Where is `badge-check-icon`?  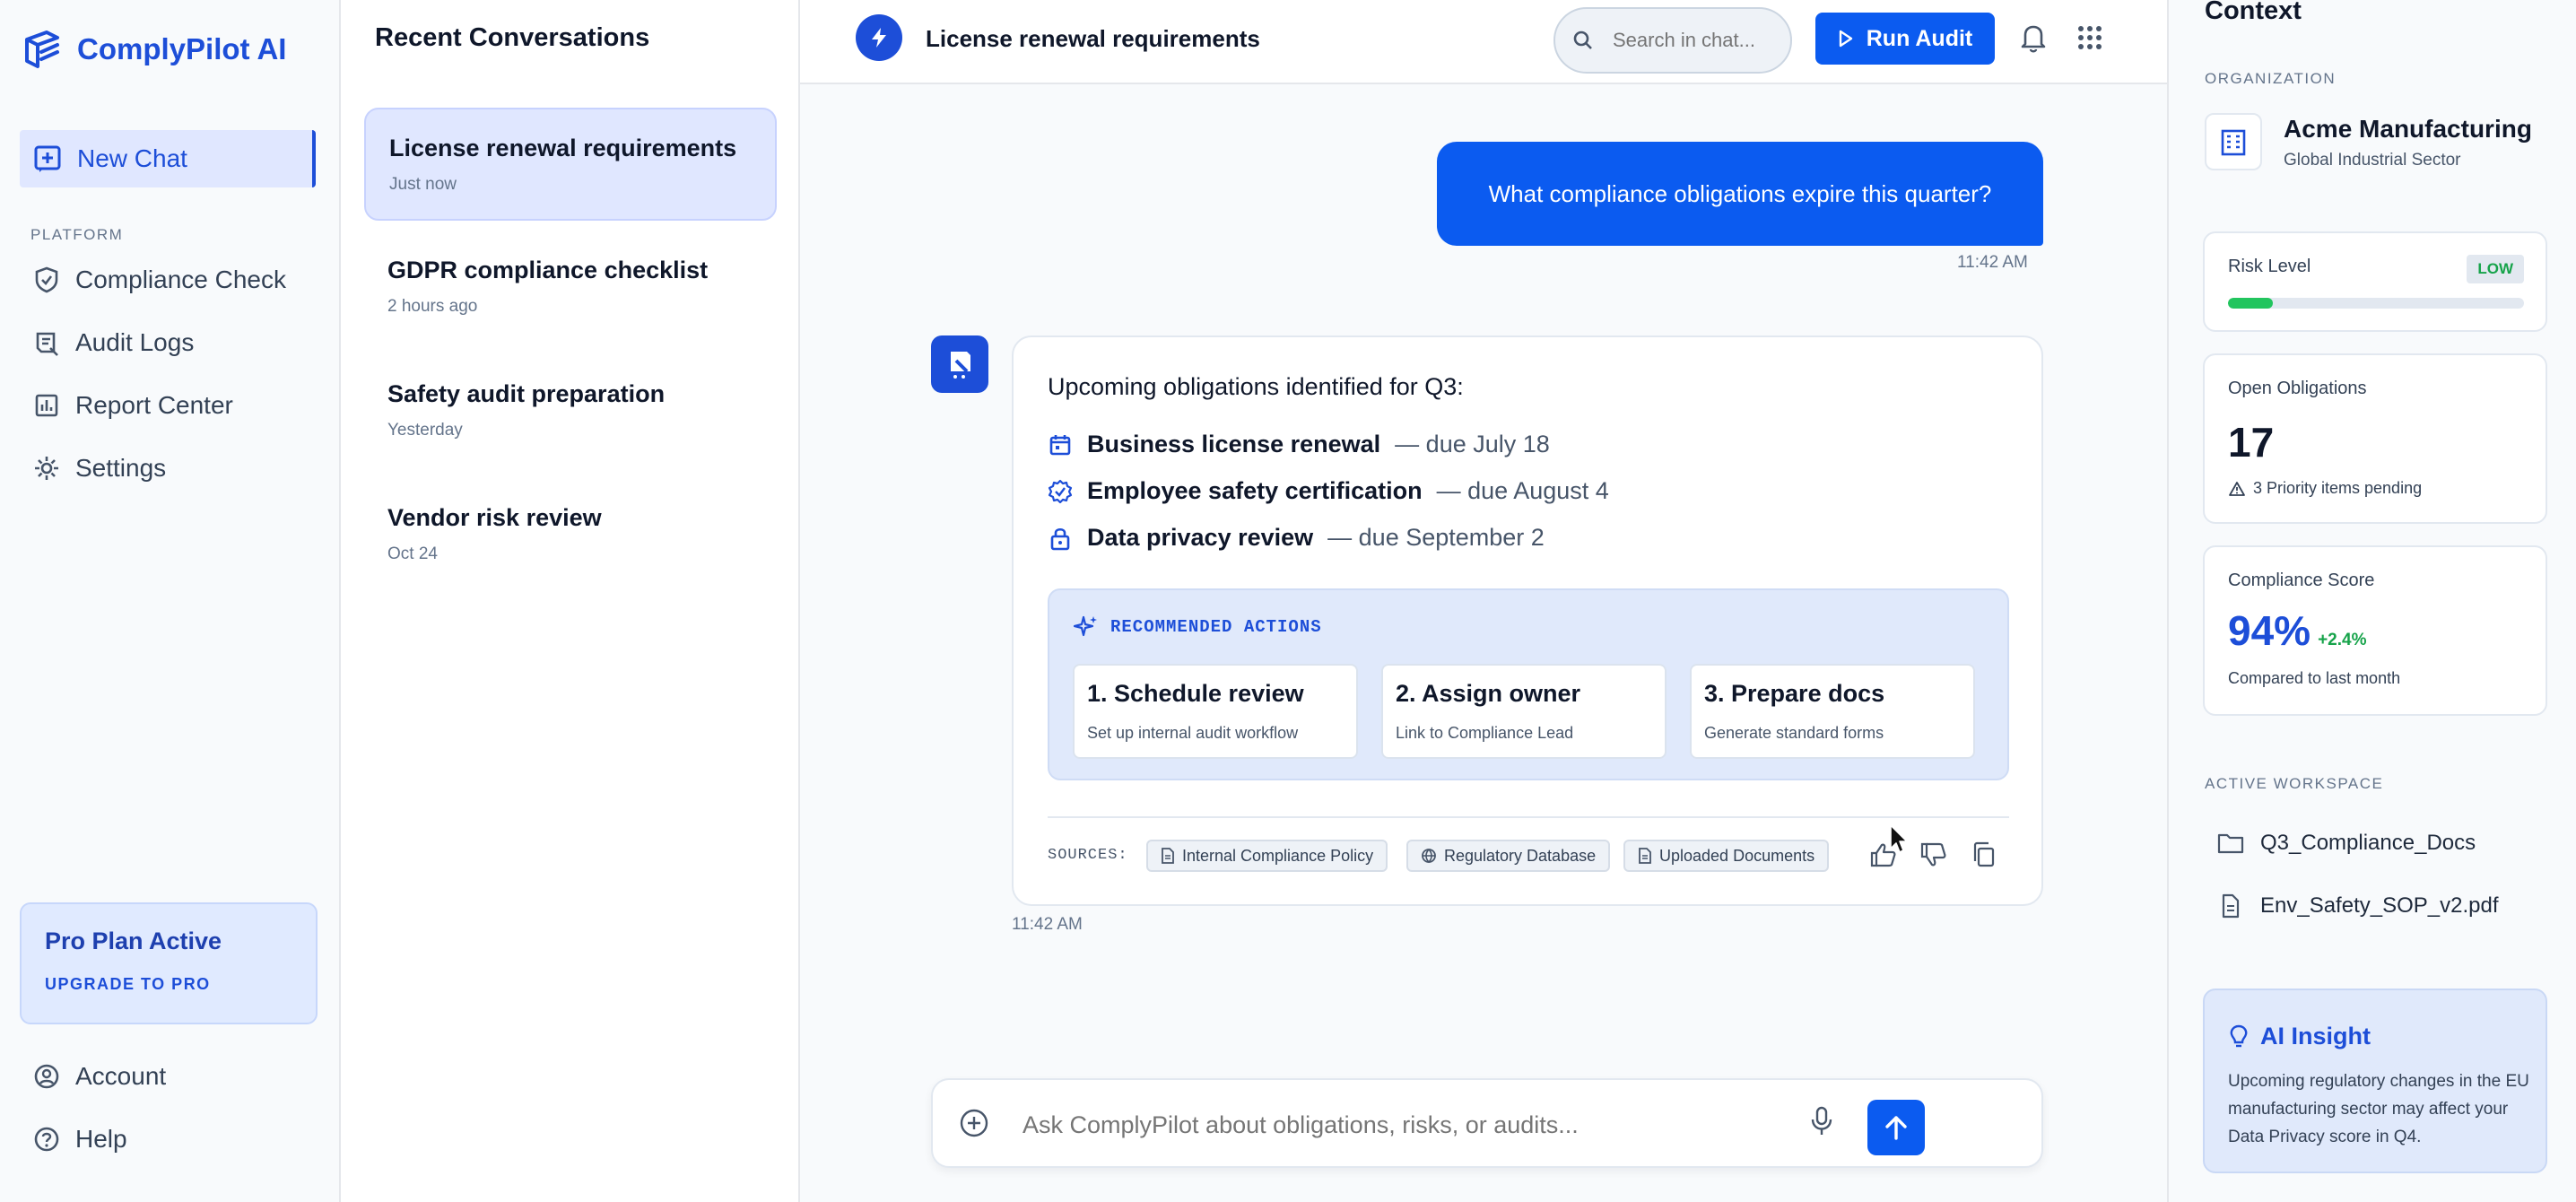 badge-check-icon is located at coordinates (1060, 491).